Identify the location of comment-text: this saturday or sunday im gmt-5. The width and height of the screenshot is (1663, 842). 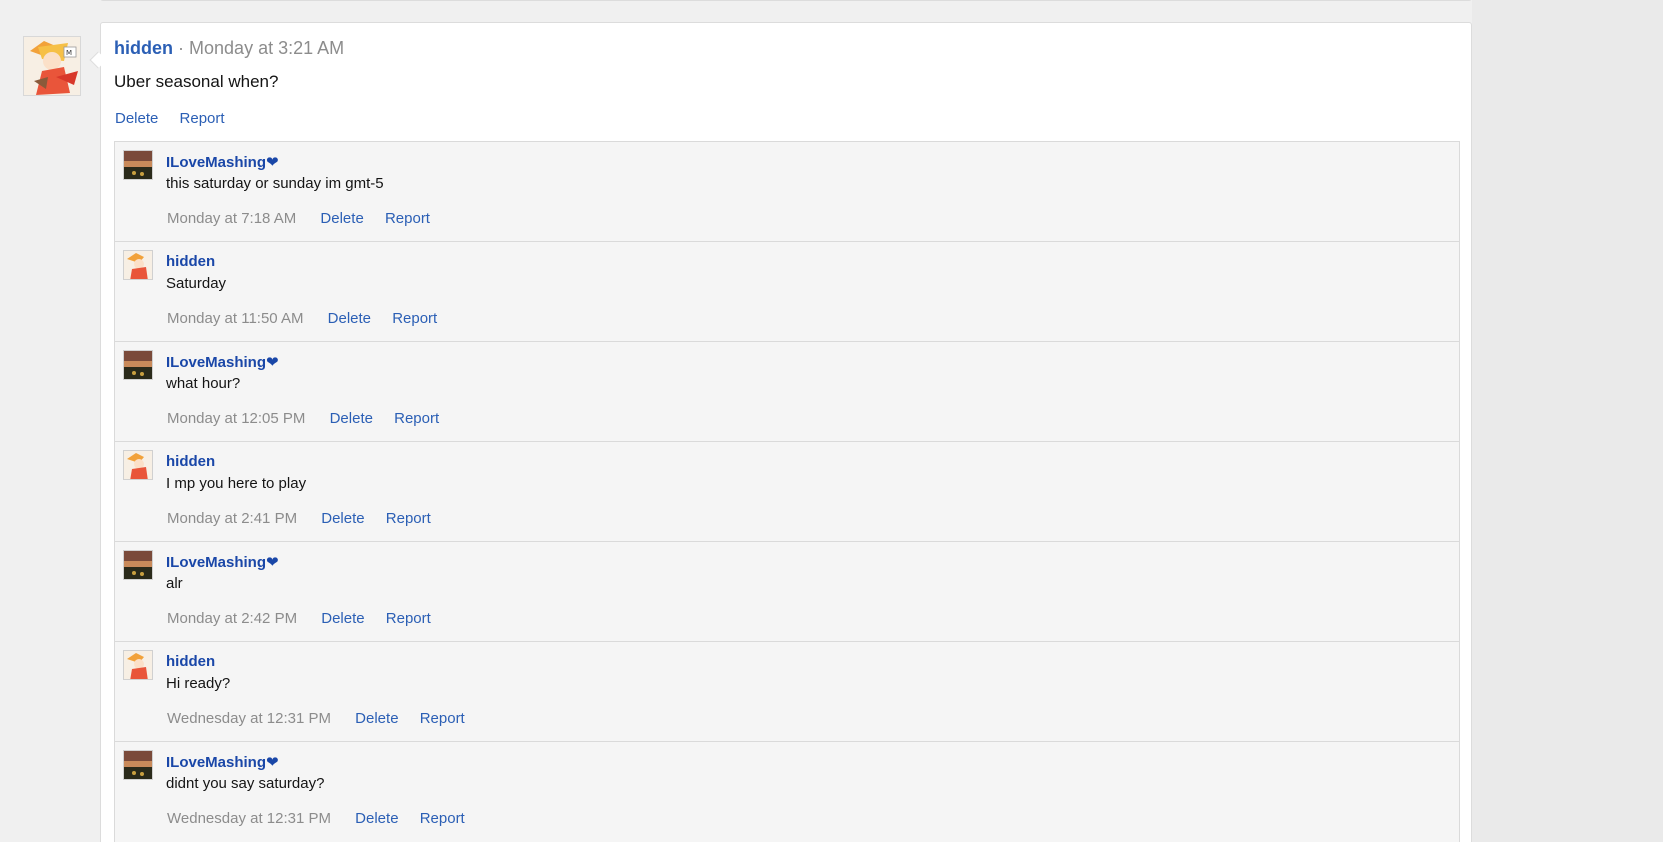
(275, 183).